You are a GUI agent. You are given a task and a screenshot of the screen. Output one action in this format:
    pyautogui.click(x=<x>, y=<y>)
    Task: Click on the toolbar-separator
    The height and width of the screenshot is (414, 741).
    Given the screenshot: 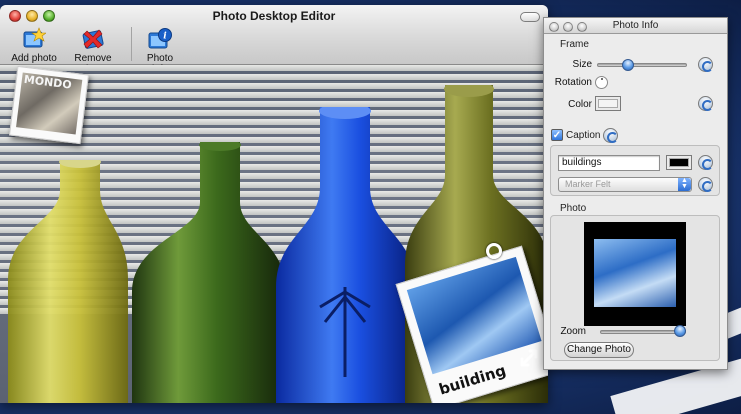 What is the action you would take?
    pyautogui.click(x=131, y=44)
    